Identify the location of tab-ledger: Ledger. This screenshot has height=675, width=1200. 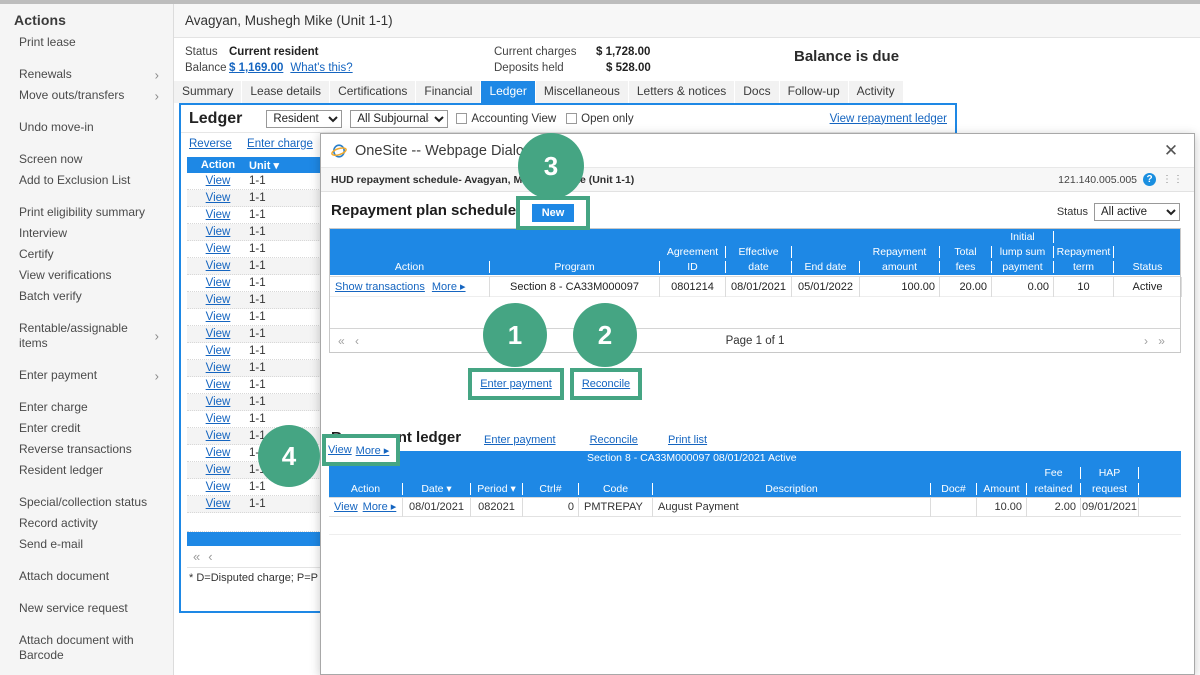
(508, 92).